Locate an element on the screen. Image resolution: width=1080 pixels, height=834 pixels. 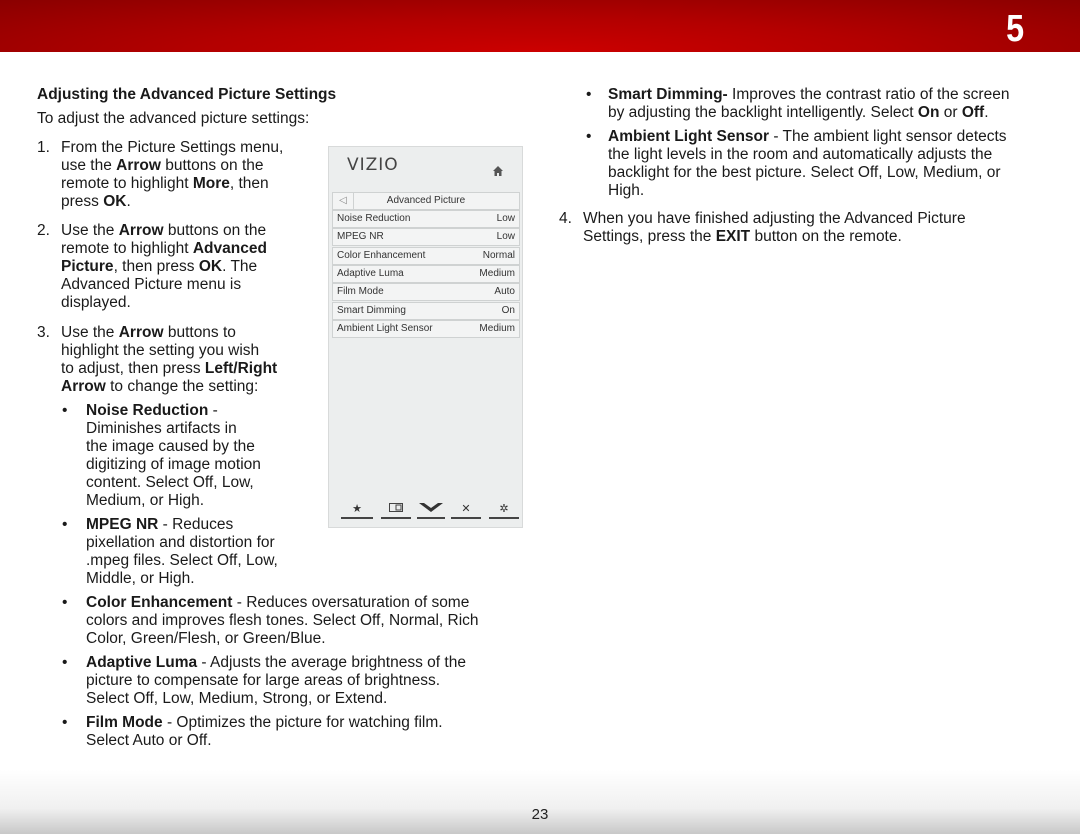
menu-item: Smart Dimming On is located at coordinates (426, 310).